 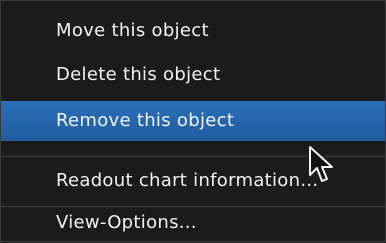 What do you see at coordinates (145, 120) in the screenshot?
I see `menu-item-label: Remove this object` at bounding box center [145, 120].